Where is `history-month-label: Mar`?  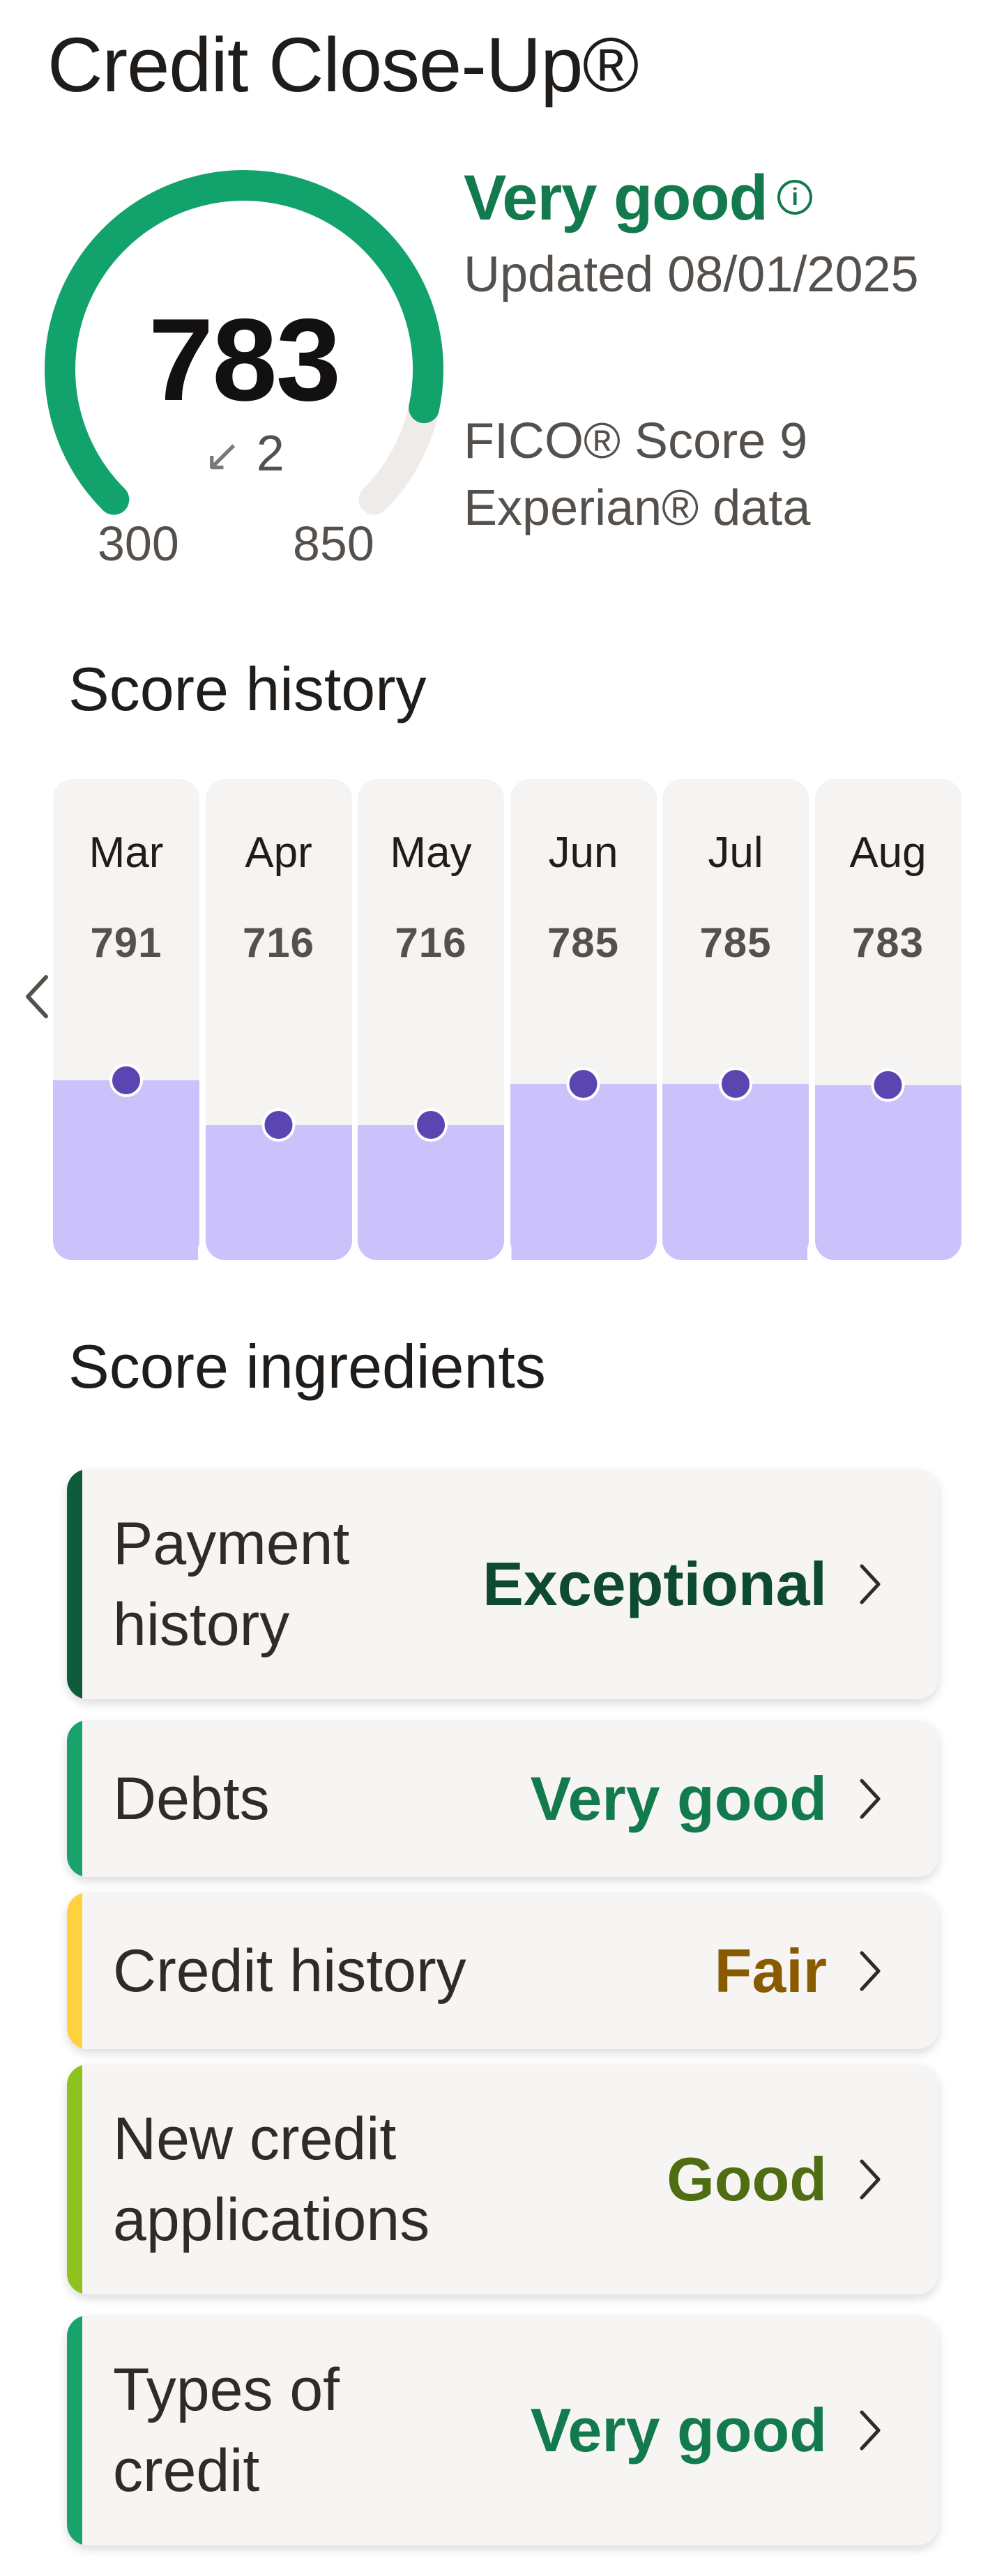 history-month-label: Mar is located at coordinates (127, 853).